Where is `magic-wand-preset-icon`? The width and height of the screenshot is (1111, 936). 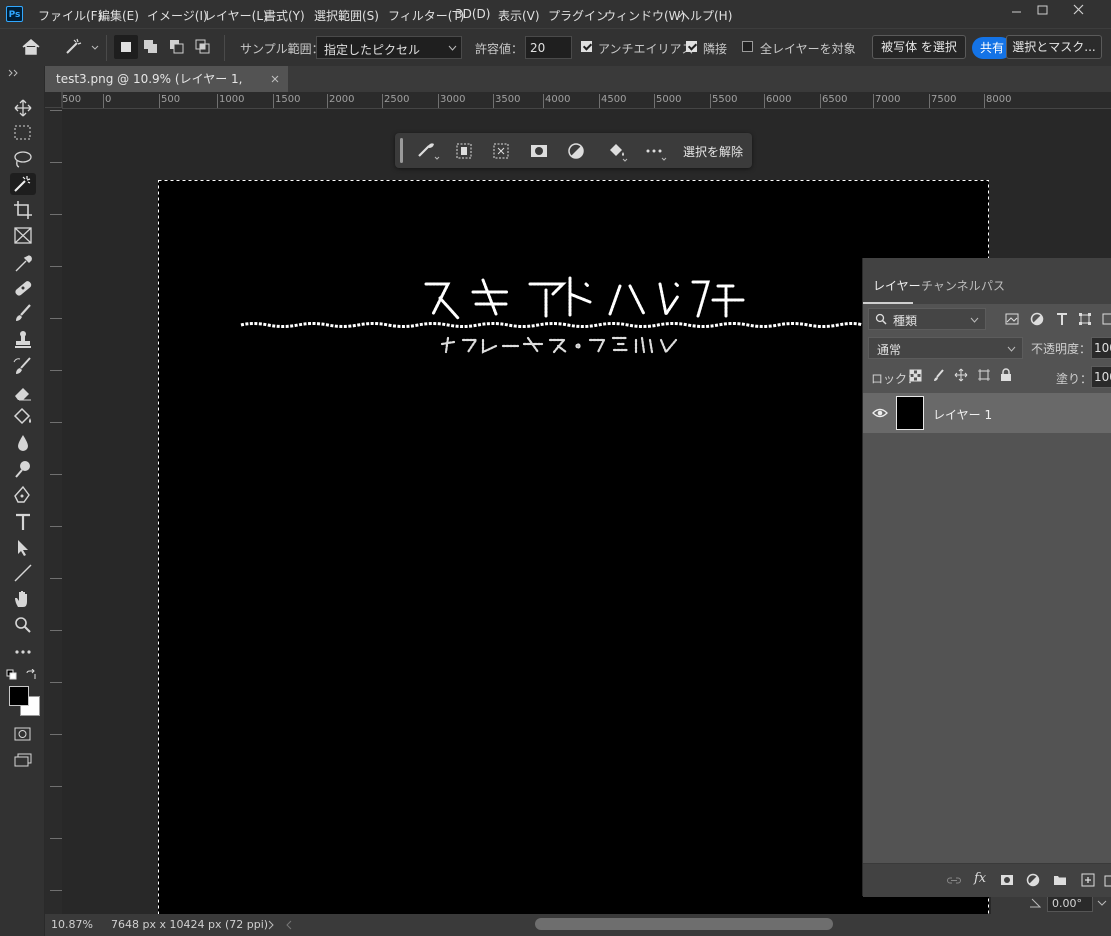
magic-wand-preset-icon is located at coordinates (82, 47).